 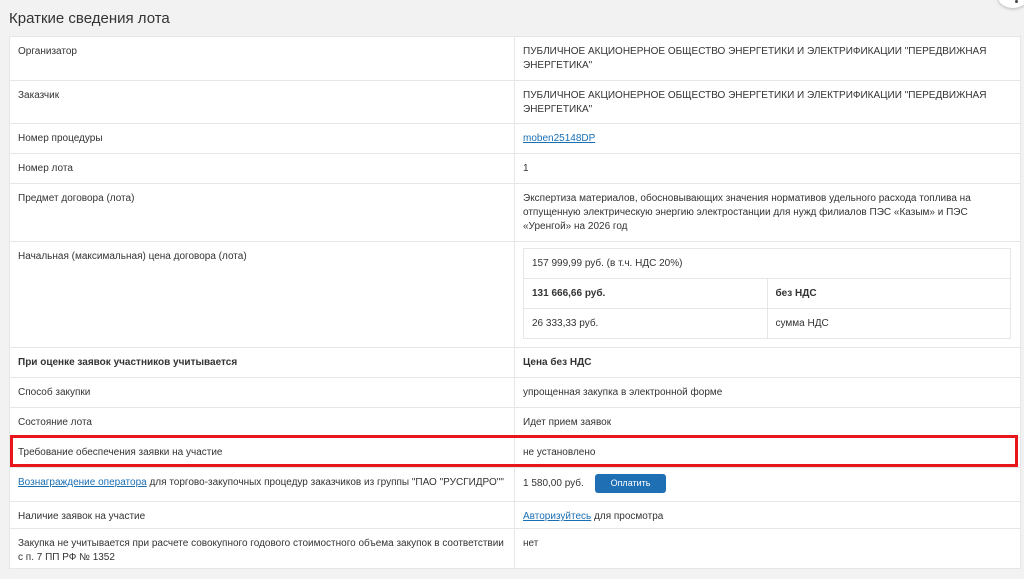 I want to click on procedure-number-link: moben25148DP, so click(x=559, y=138).